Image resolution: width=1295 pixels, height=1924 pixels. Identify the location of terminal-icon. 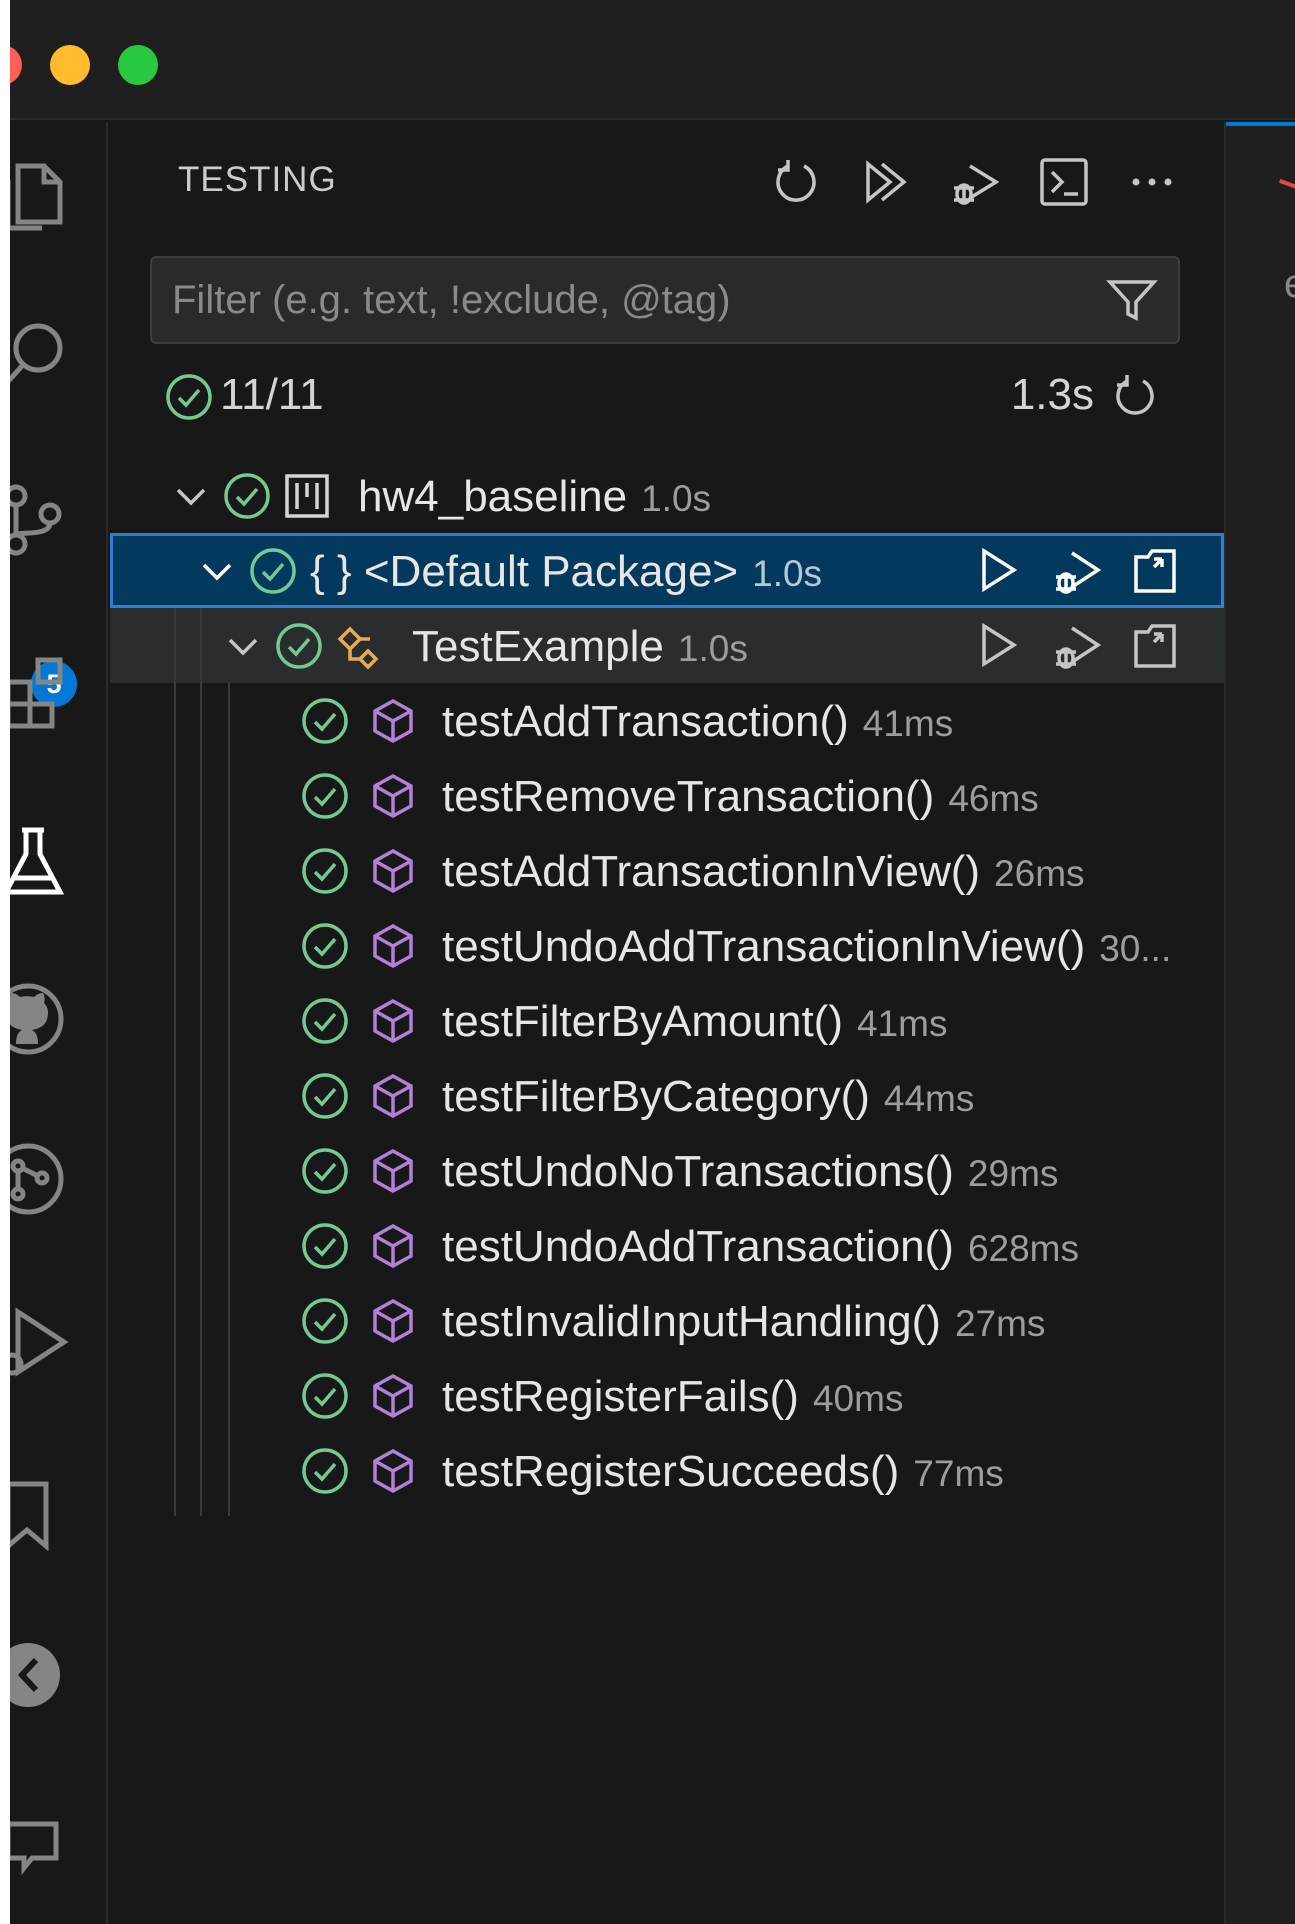
(1064, 182).